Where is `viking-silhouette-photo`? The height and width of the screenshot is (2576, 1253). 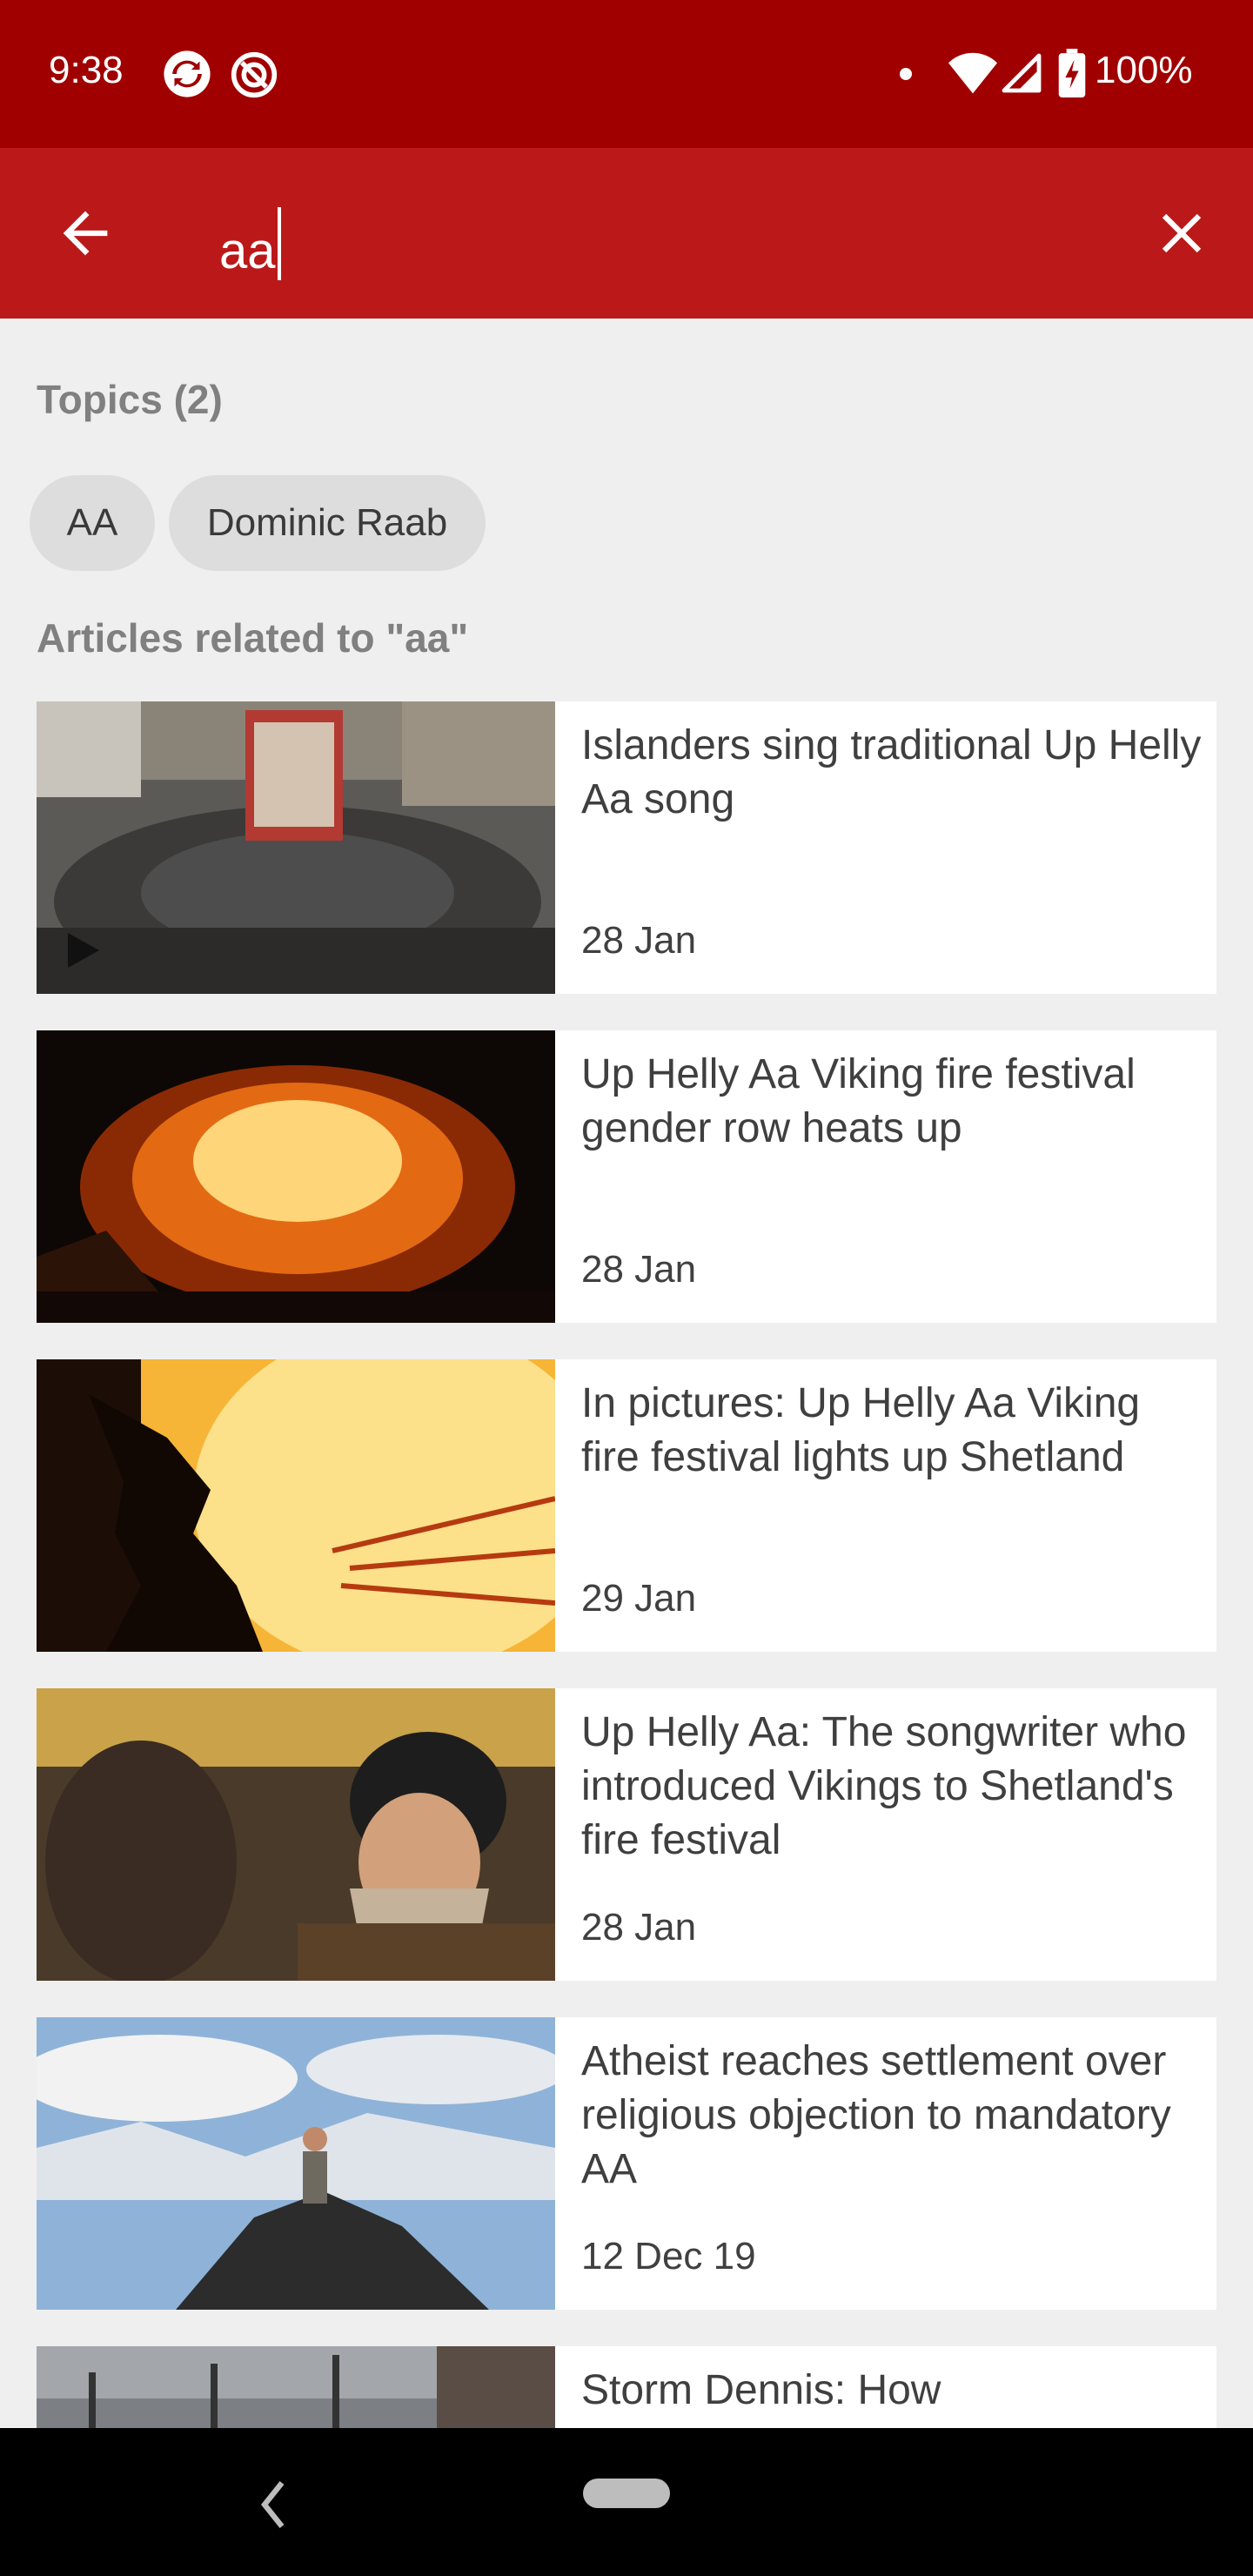
viking-silhouette-photo is located at coordinates (296, 1506).